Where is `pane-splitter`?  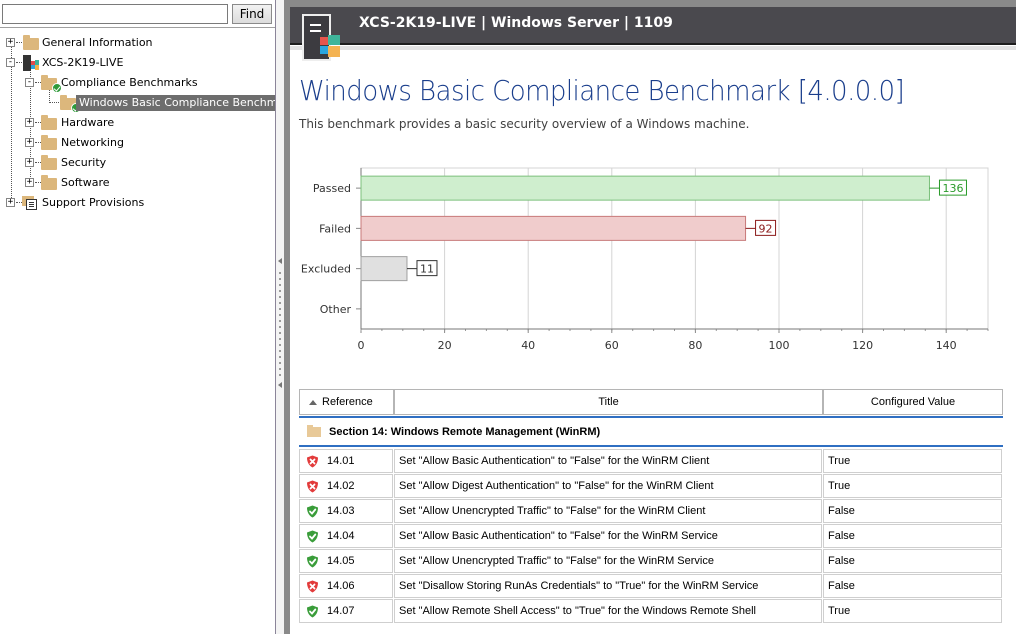
pane-splitter is located at coordinates (279, 317).